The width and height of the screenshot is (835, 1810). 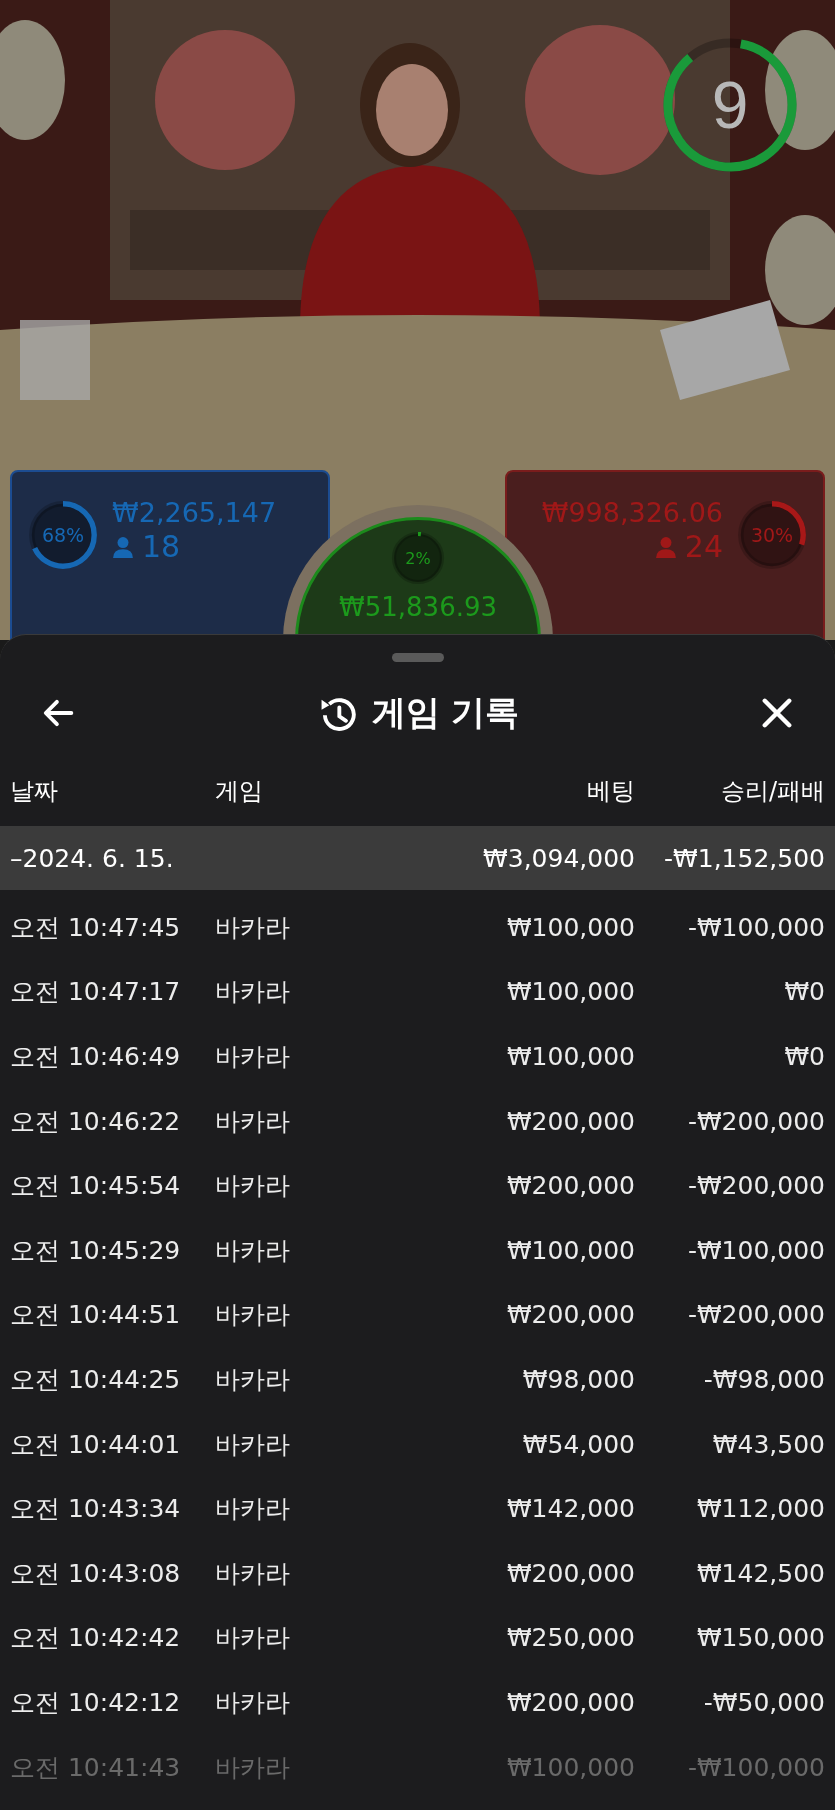 What do you see at coordinates (763, 1702) in the screenshot?
I see `table-cell-text: -₩50,000` at bounding box center [763, 1702].